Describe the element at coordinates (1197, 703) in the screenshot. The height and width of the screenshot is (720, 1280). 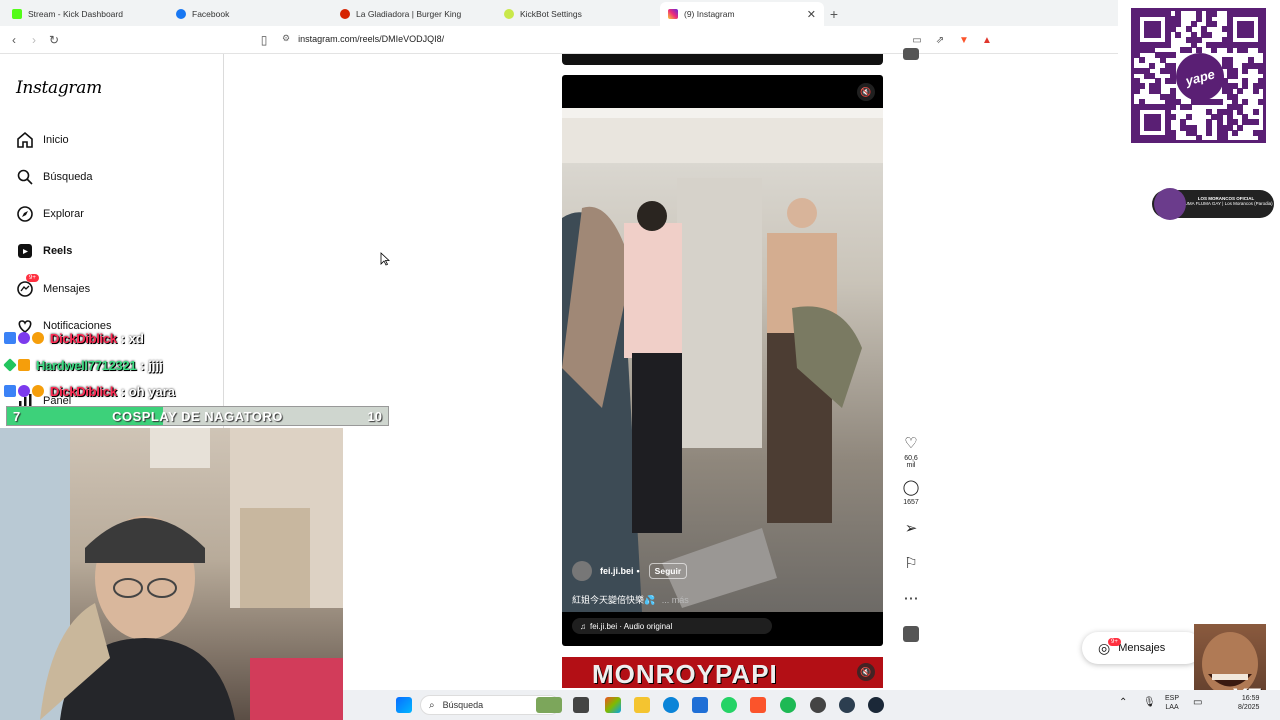
I see `network-icon: ▭` at that location.